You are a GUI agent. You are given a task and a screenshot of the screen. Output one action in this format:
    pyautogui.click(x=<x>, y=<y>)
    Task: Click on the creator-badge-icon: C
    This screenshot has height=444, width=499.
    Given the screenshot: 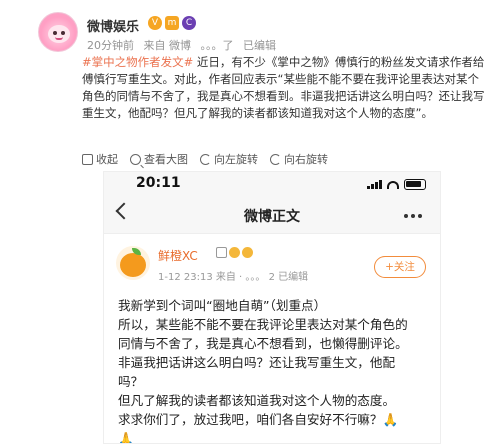 What is the action you would take?
    pyautogui.click(x=189, y=23)
    